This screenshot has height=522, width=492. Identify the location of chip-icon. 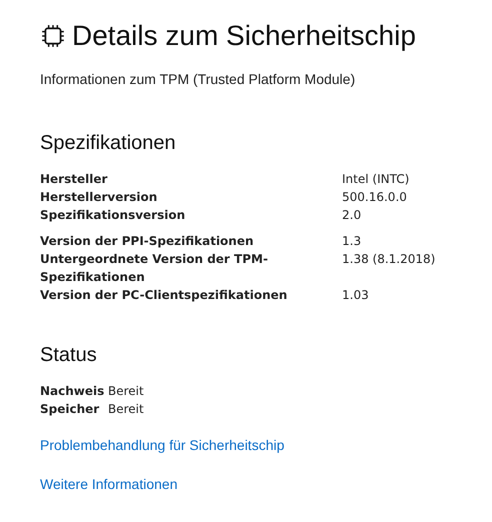
(53, 36).